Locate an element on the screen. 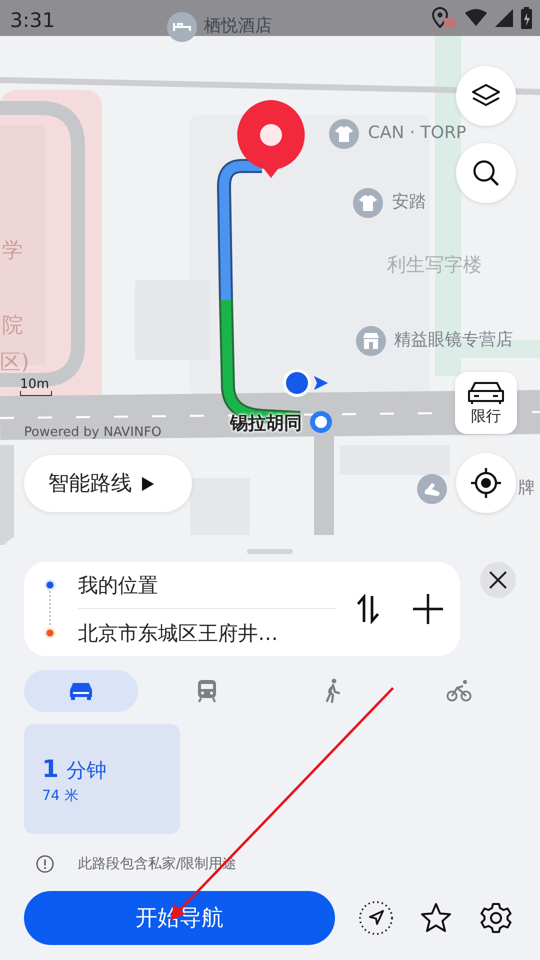  place-label: 栖悦酒店 is located at coordinates (238, 26).